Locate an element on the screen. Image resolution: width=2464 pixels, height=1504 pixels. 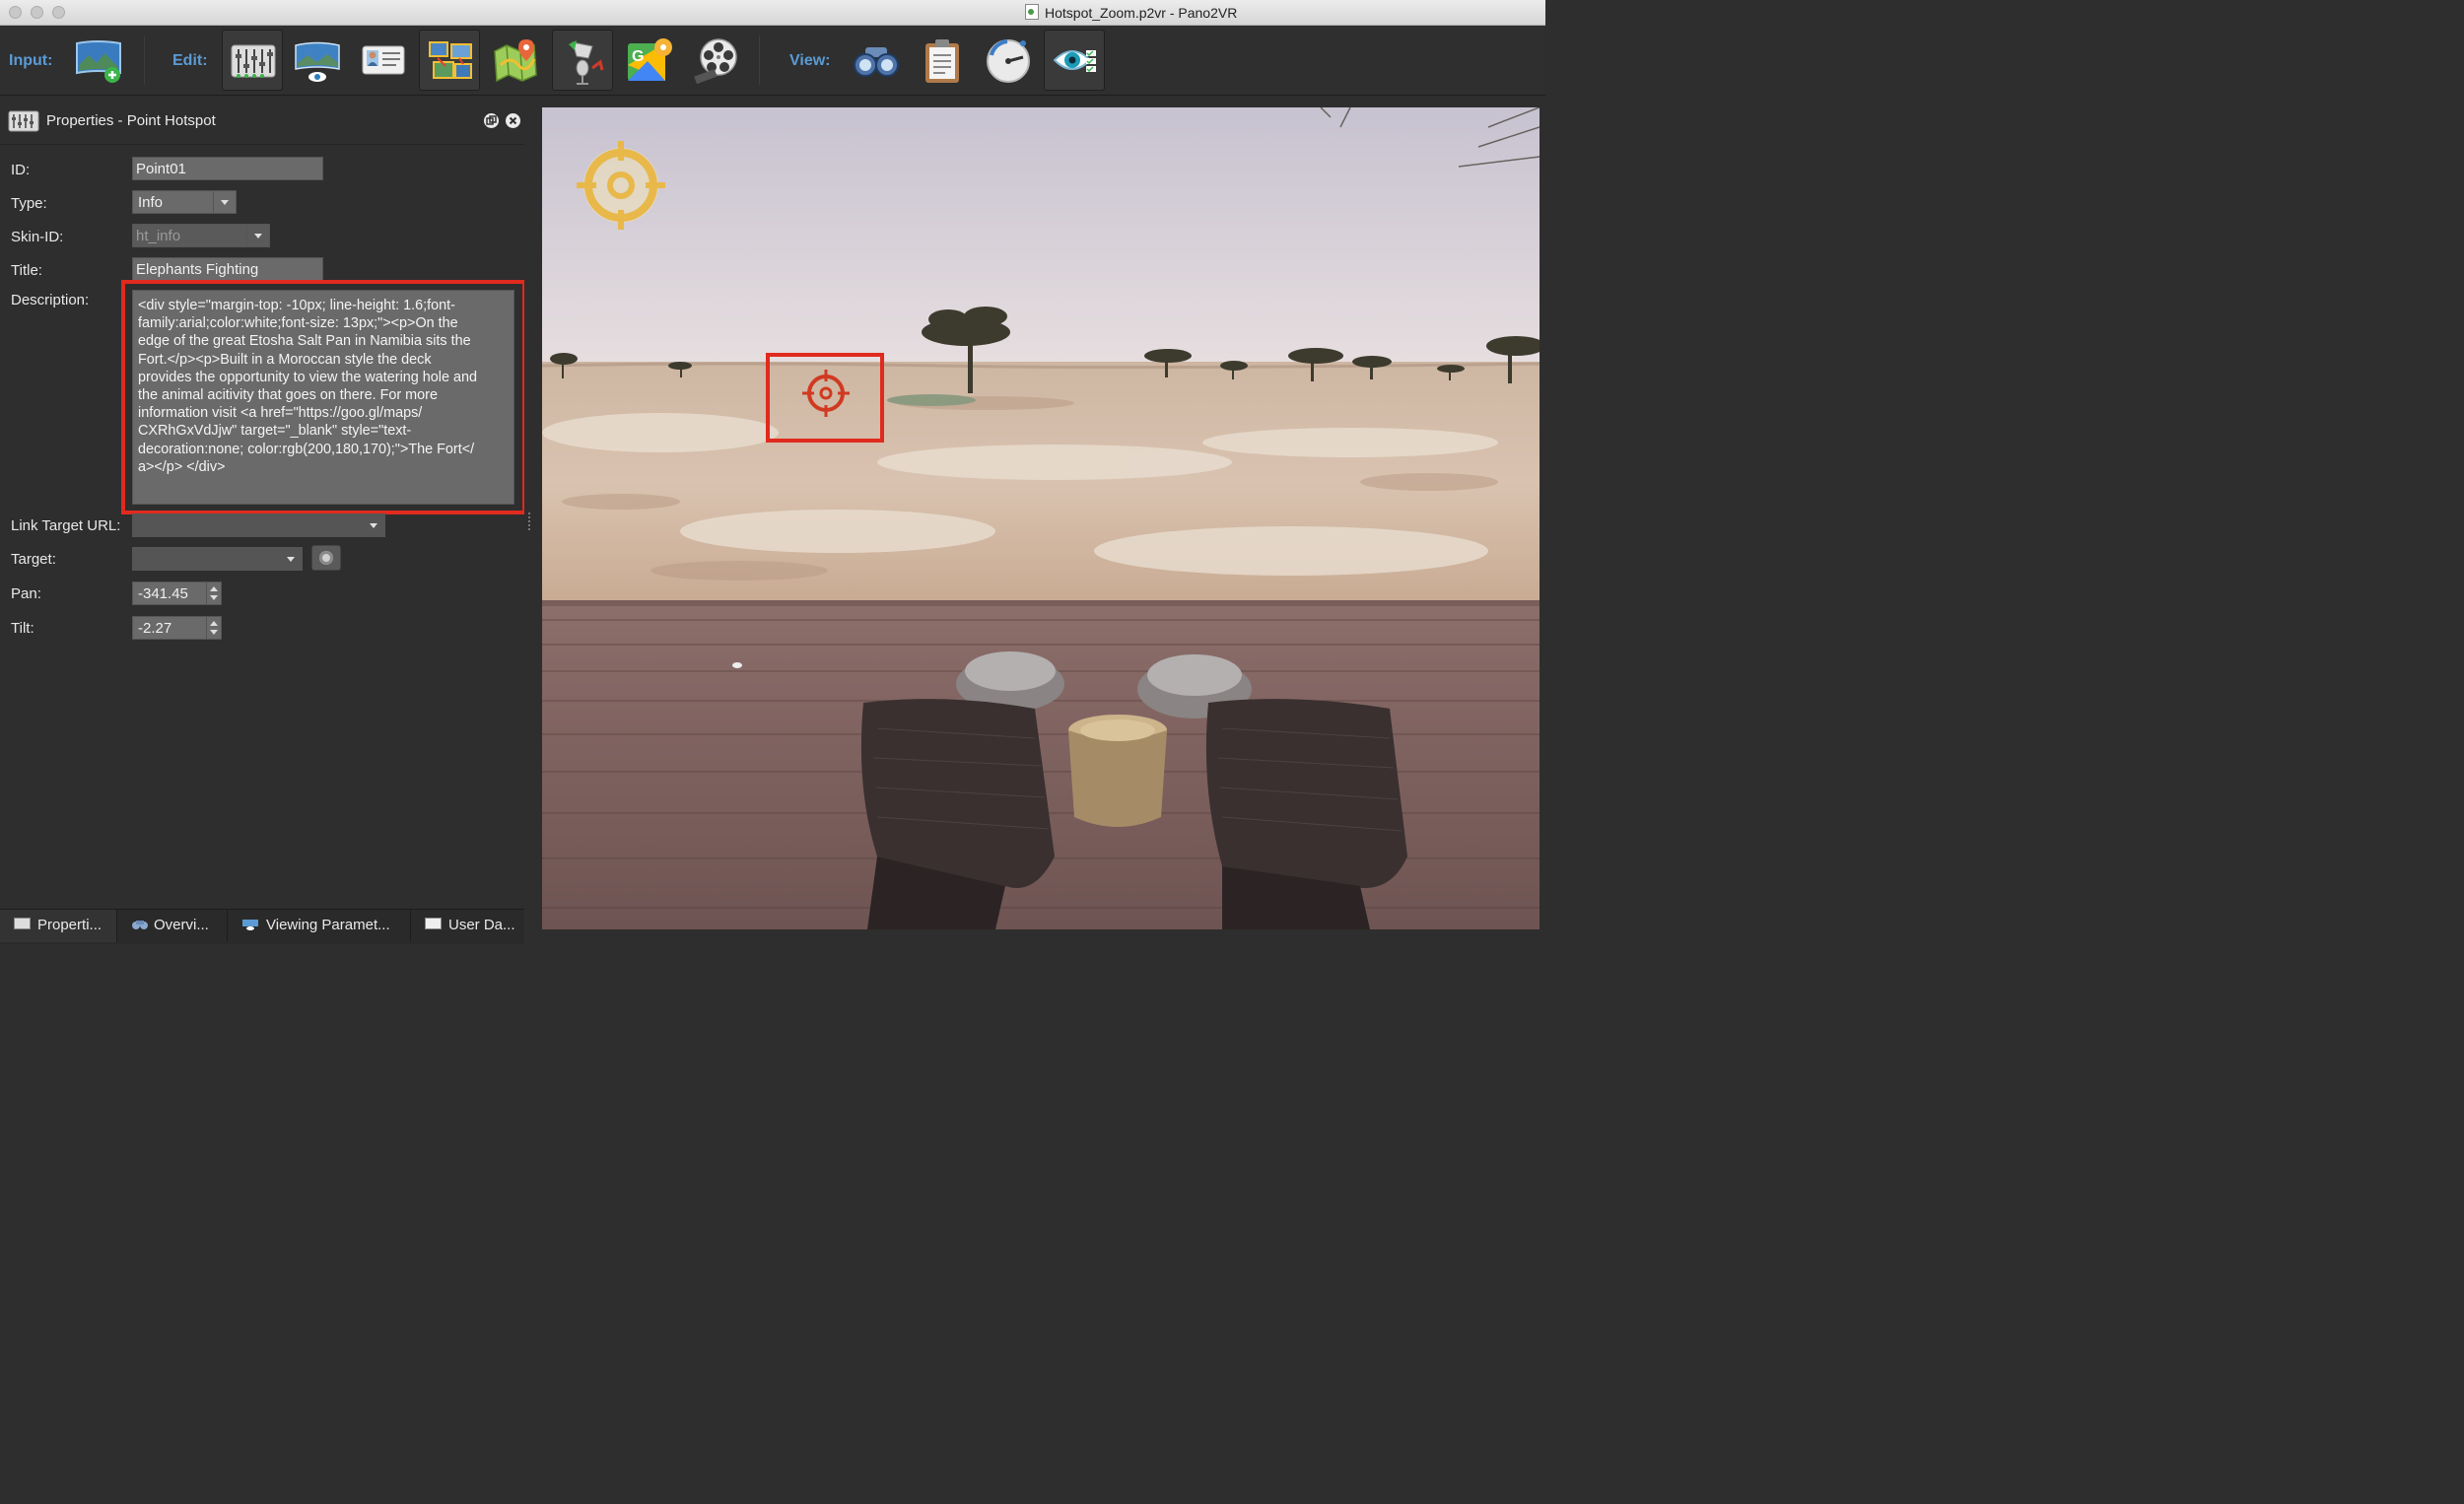
target-combo is located at coordinates (217, 559).